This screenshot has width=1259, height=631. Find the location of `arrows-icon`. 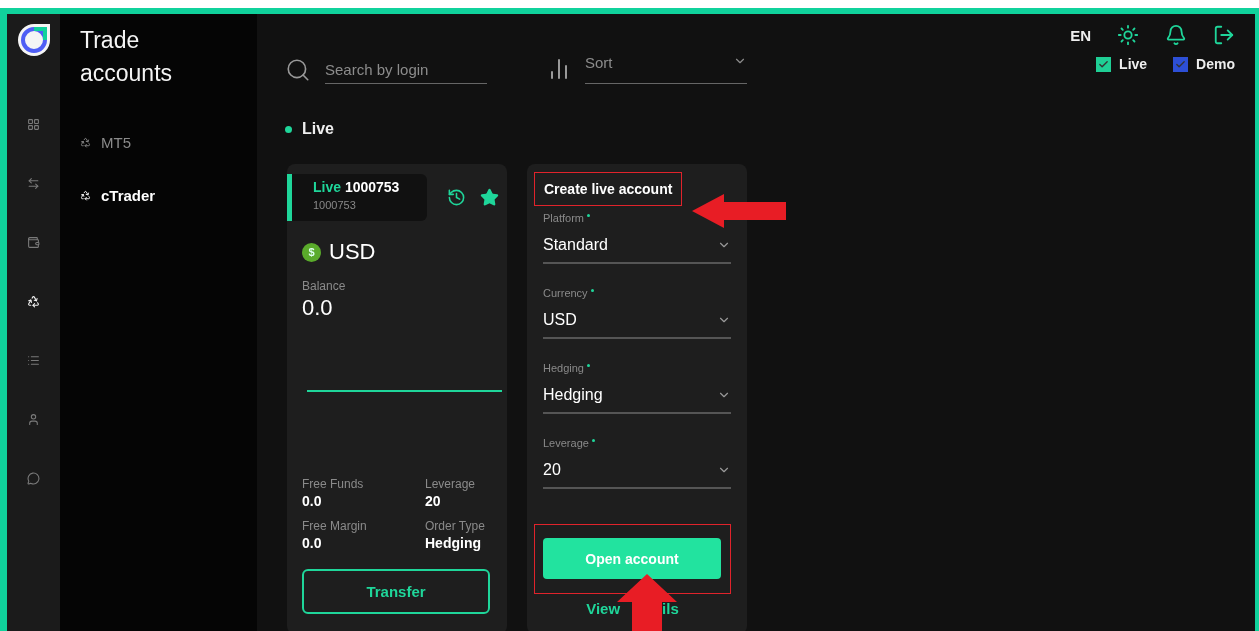

arrows-icon is located at coordinates (33, 183).